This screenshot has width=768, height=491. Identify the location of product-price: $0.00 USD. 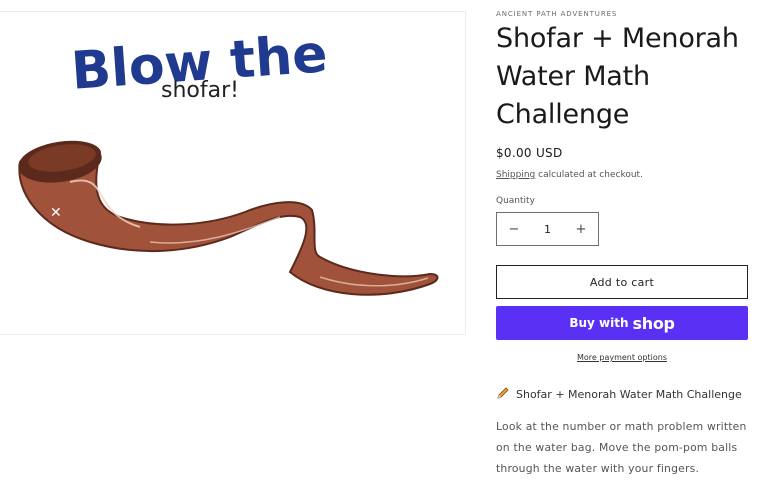
(529, 153).